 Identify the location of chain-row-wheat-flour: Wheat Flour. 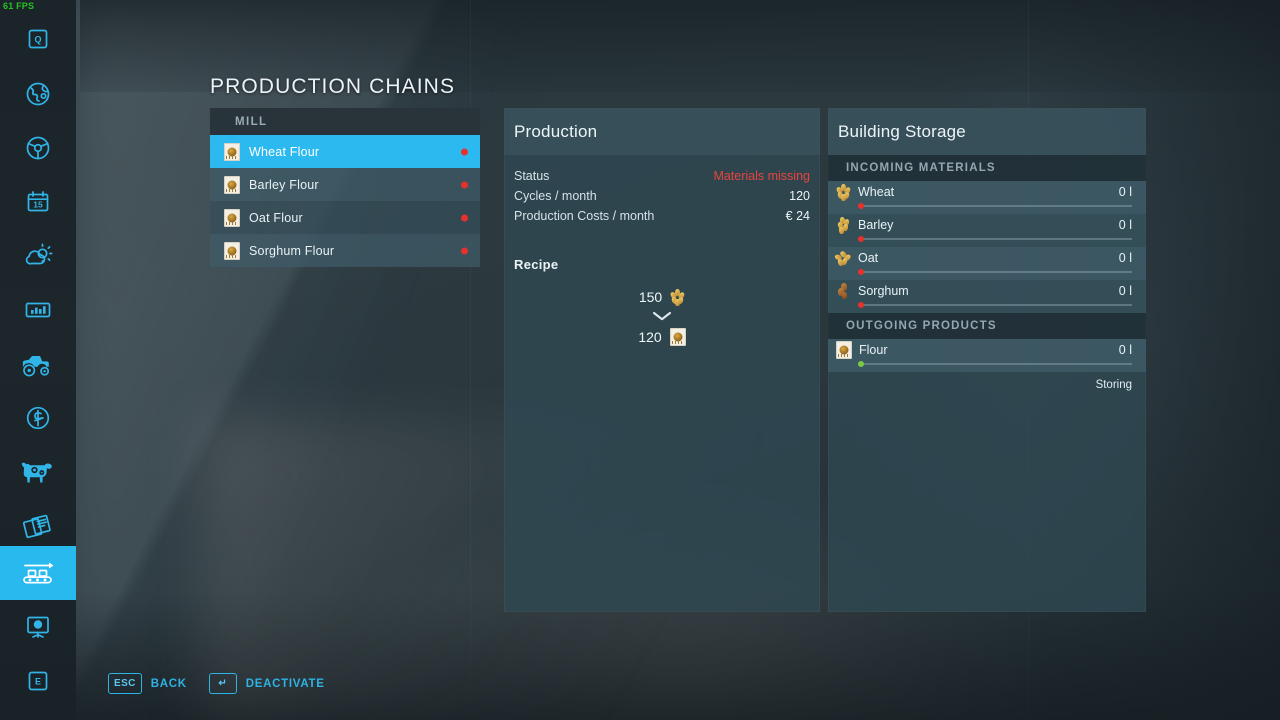
(345, 151).